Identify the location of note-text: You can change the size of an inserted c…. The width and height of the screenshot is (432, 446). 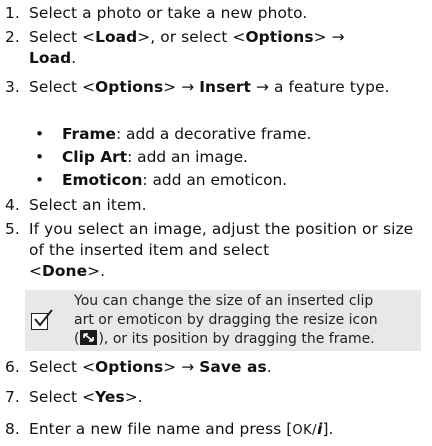
(226, 320).